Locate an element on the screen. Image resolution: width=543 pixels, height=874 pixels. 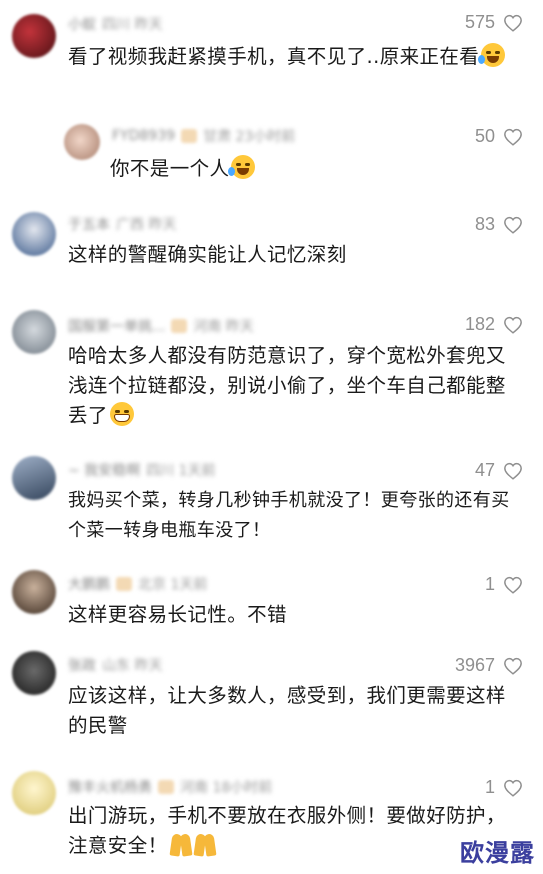
like-count: 575 is located at coordinates (479, 22).